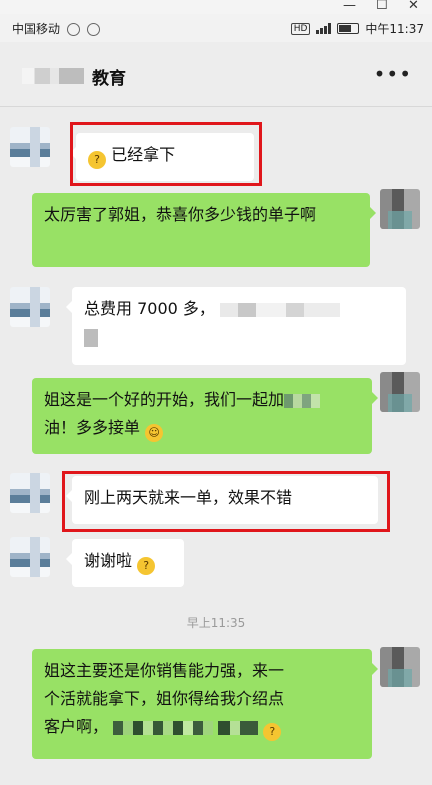 The image size is (432, 785). I want to click on minimize-button: —, so click(349, 6).